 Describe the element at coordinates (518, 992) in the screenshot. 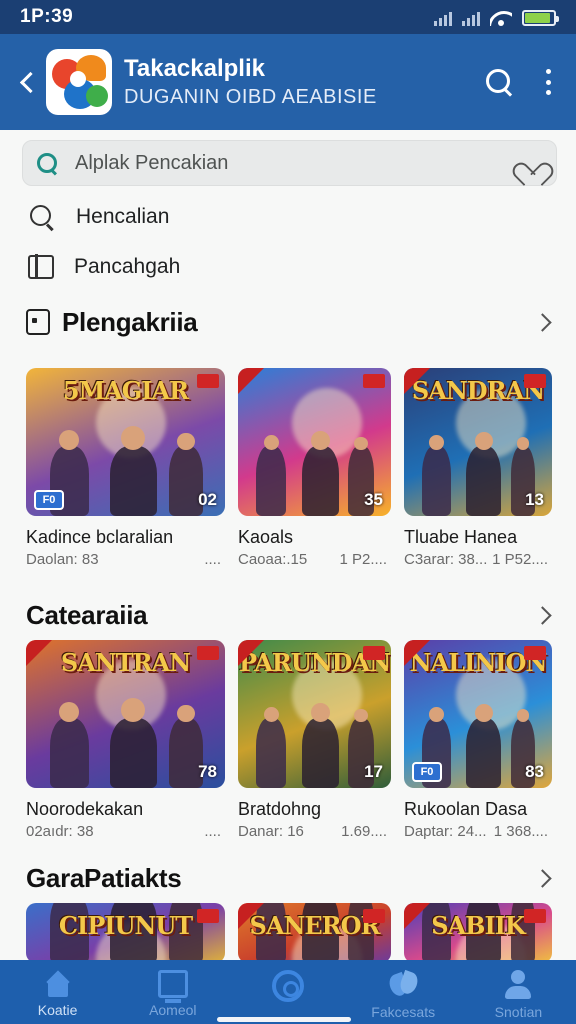

I see `nav-user: Snotian` at that location.